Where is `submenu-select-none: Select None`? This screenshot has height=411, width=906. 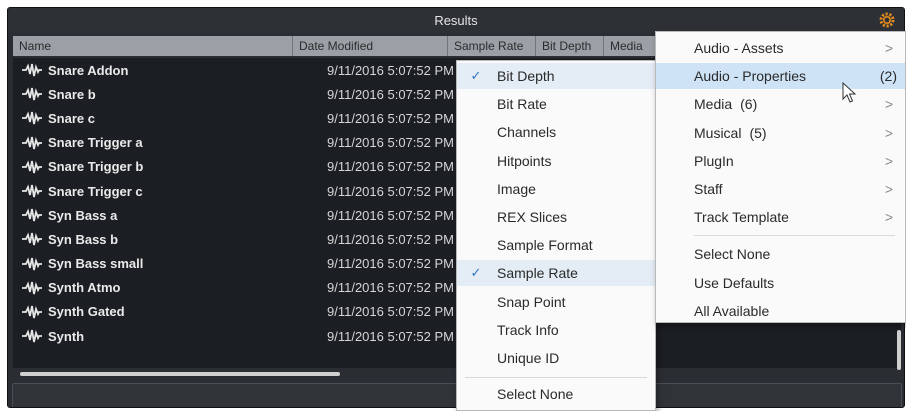 submenu-select-none: Select None is located at coordinates (556, 394).